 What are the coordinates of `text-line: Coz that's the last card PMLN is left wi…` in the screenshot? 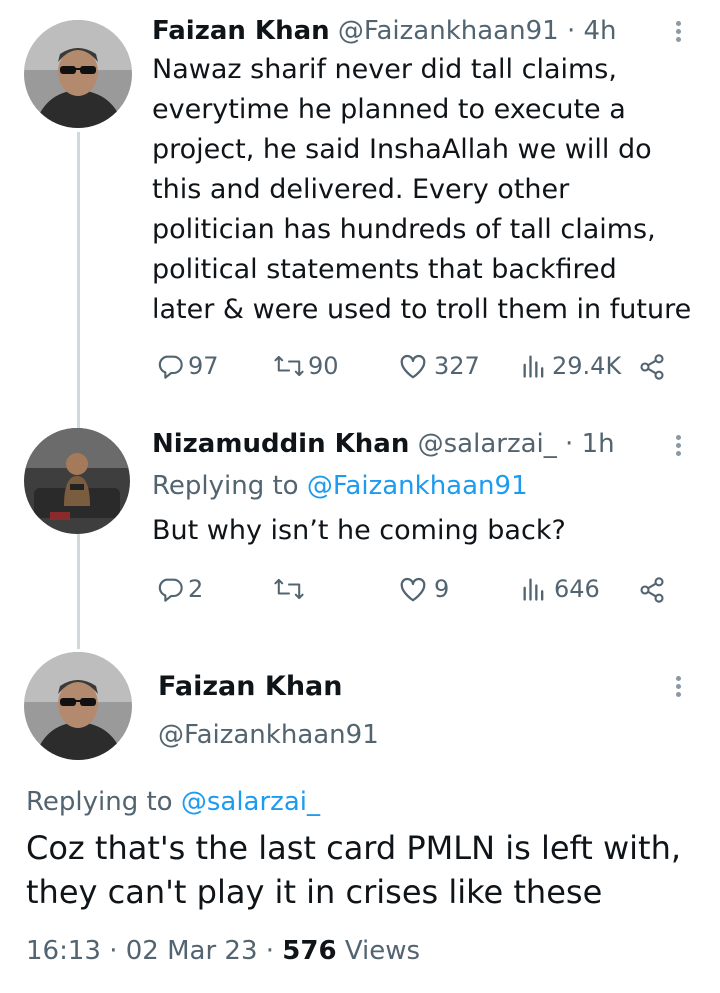 It's located at (354, 848).